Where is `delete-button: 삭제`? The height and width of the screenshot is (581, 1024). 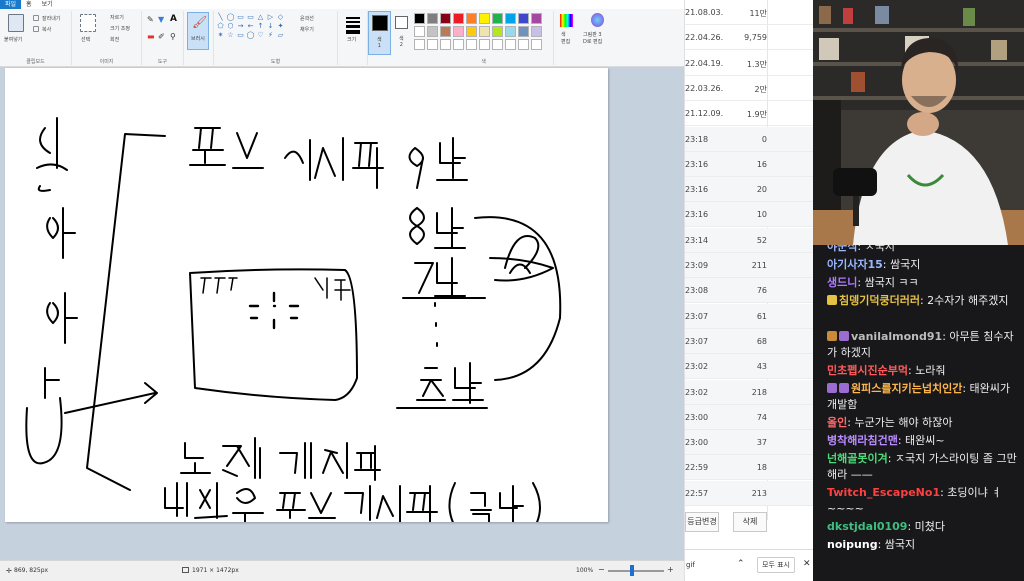
delete-button: 삭제 is located at coordinates (750, 522).